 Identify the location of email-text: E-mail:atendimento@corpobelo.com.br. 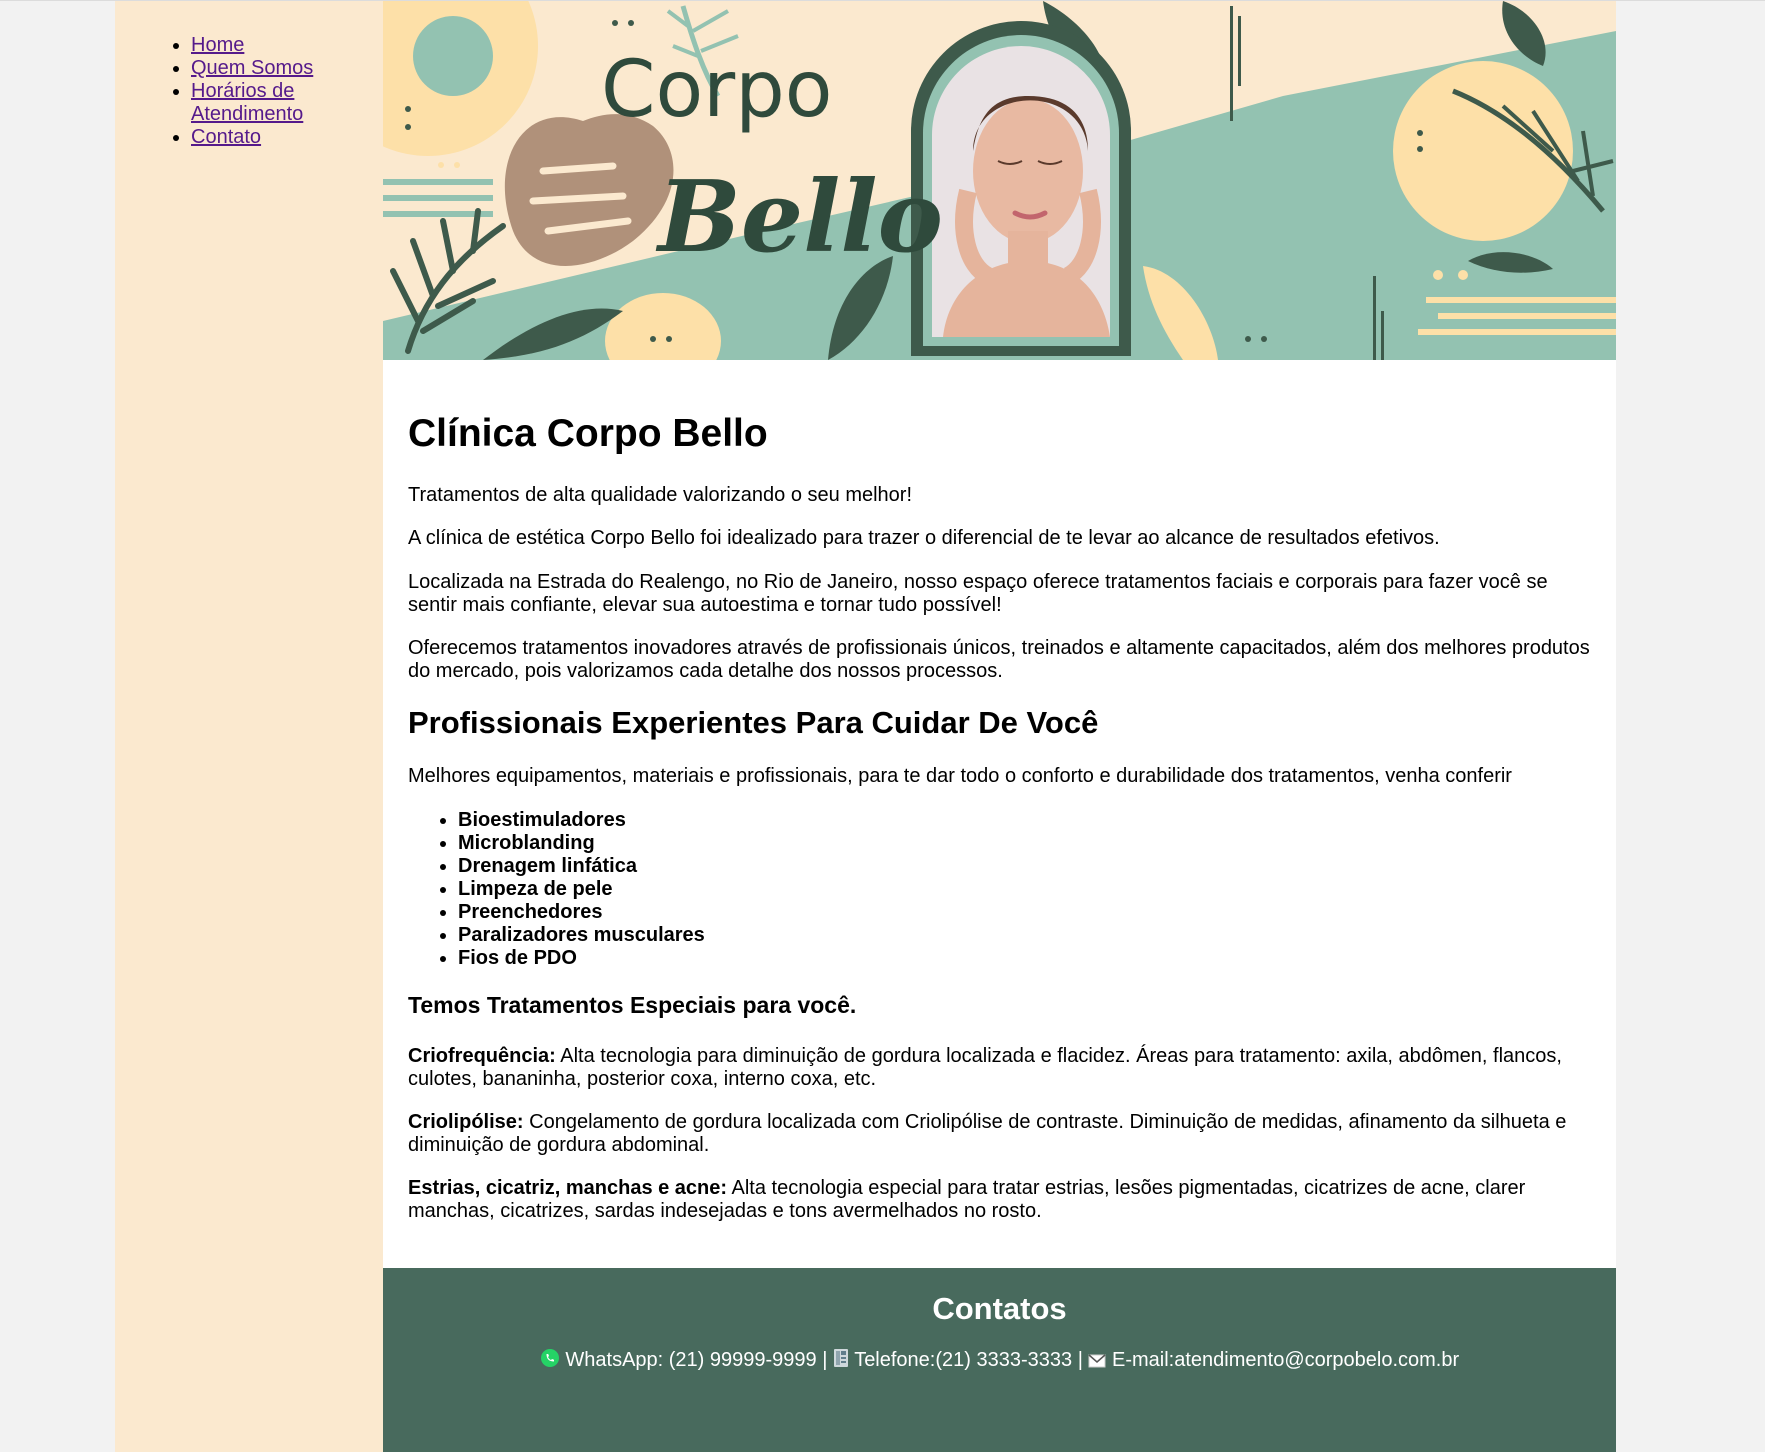
(1285, 1360).